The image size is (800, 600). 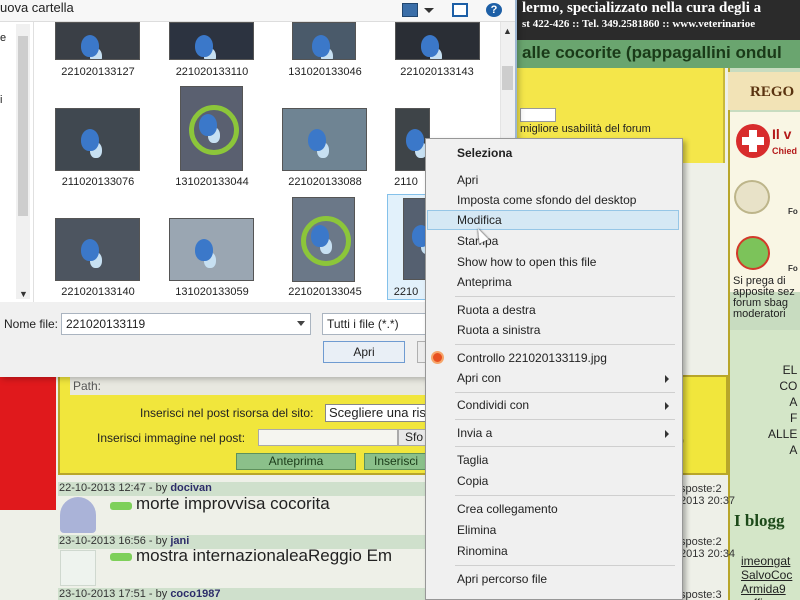 I want to click on menu-item-apri: Apri, so click(x=553, y=180).